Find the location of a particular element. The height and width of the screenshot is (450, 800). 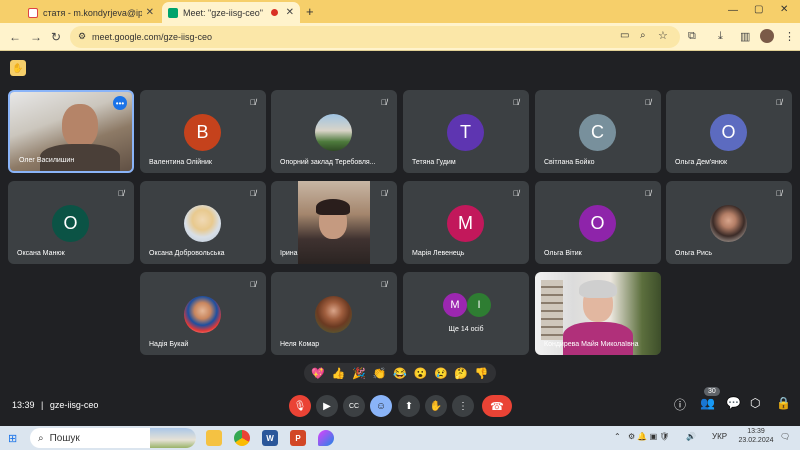

notifications-icon: 🗨 is located at coordinates (785, 436).